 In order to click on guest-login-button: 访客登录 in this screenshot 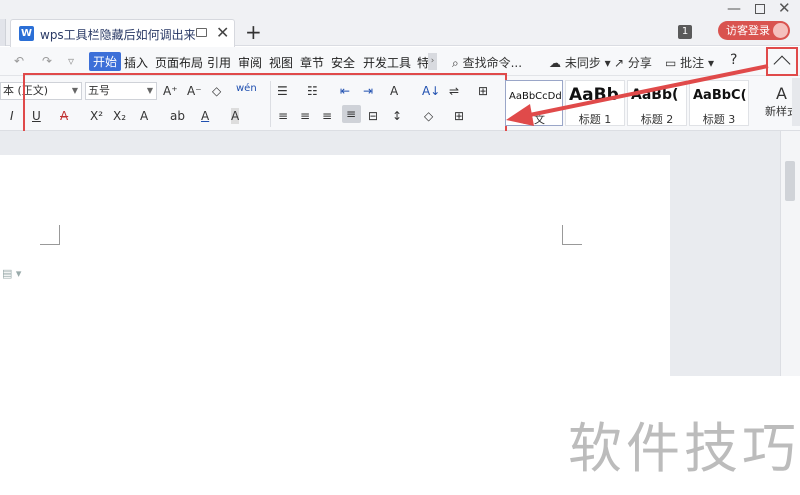, I will do `click(754, 30)`.